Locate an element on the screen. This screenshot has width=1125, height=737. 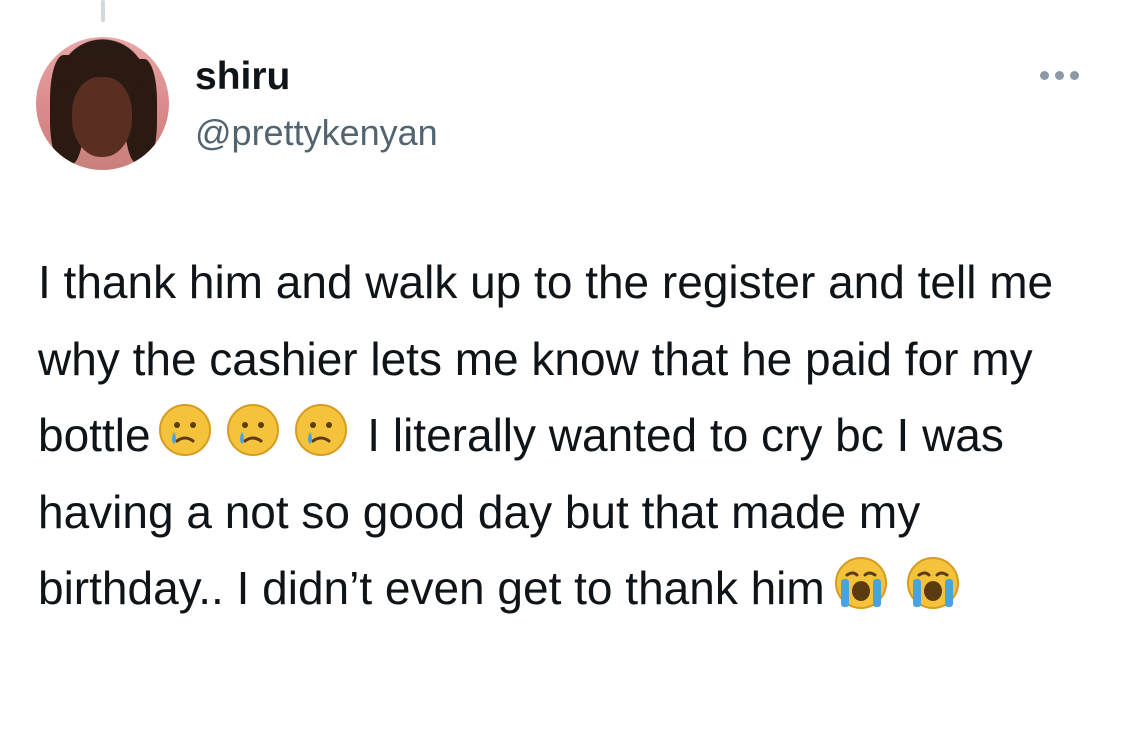
user-handle: @prettykenyan is located at coordinates (316, 133).